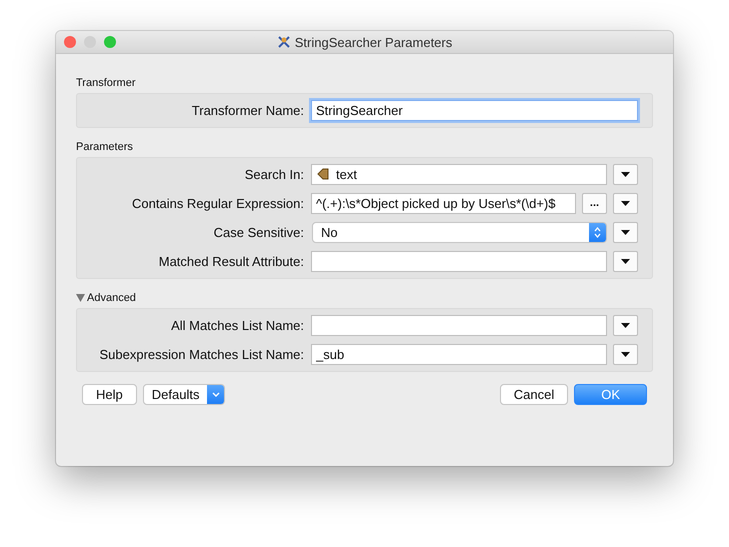 This screenshot has width=729, height=547. Describe the element at coordinates (247, 110) in the screenshot. I see `field-label: Transformer Name:` at that location.